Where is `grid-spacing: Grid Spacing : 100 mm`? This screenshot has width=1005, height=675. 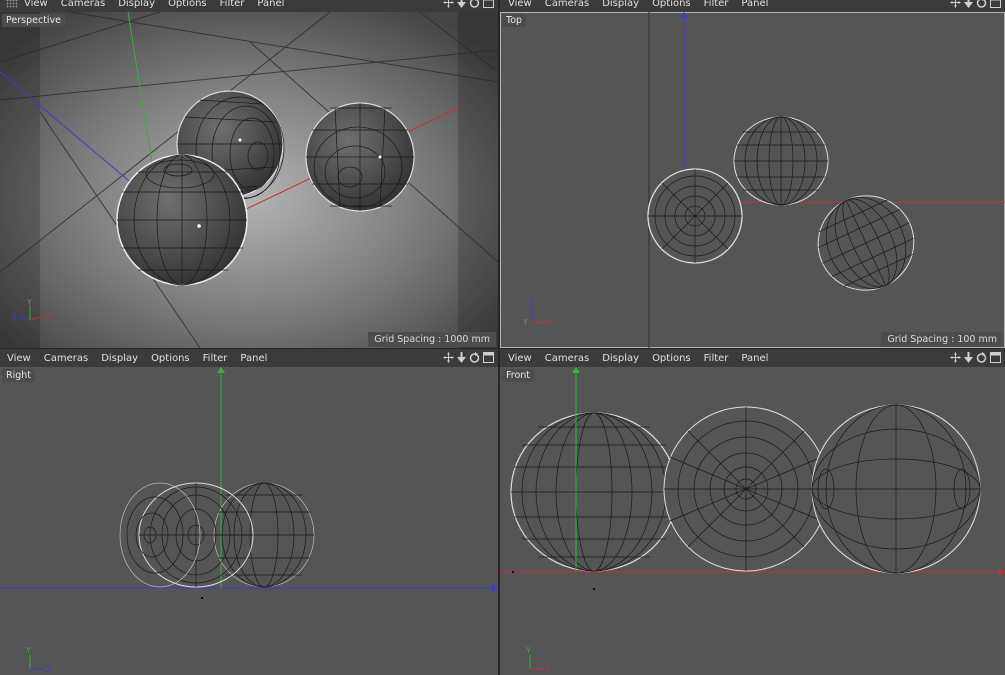
grid-spacing: Grid Spacing : 100 mm is located at coordinates (942, 339).